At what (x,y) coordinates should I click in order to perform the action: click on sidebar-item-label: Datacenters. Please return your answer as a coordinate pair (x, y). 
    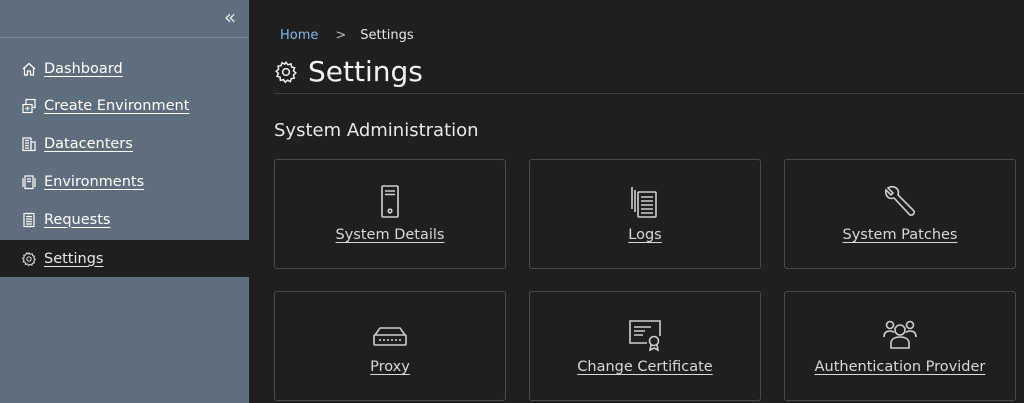
    Looking at the image, I should click on (88, 143).